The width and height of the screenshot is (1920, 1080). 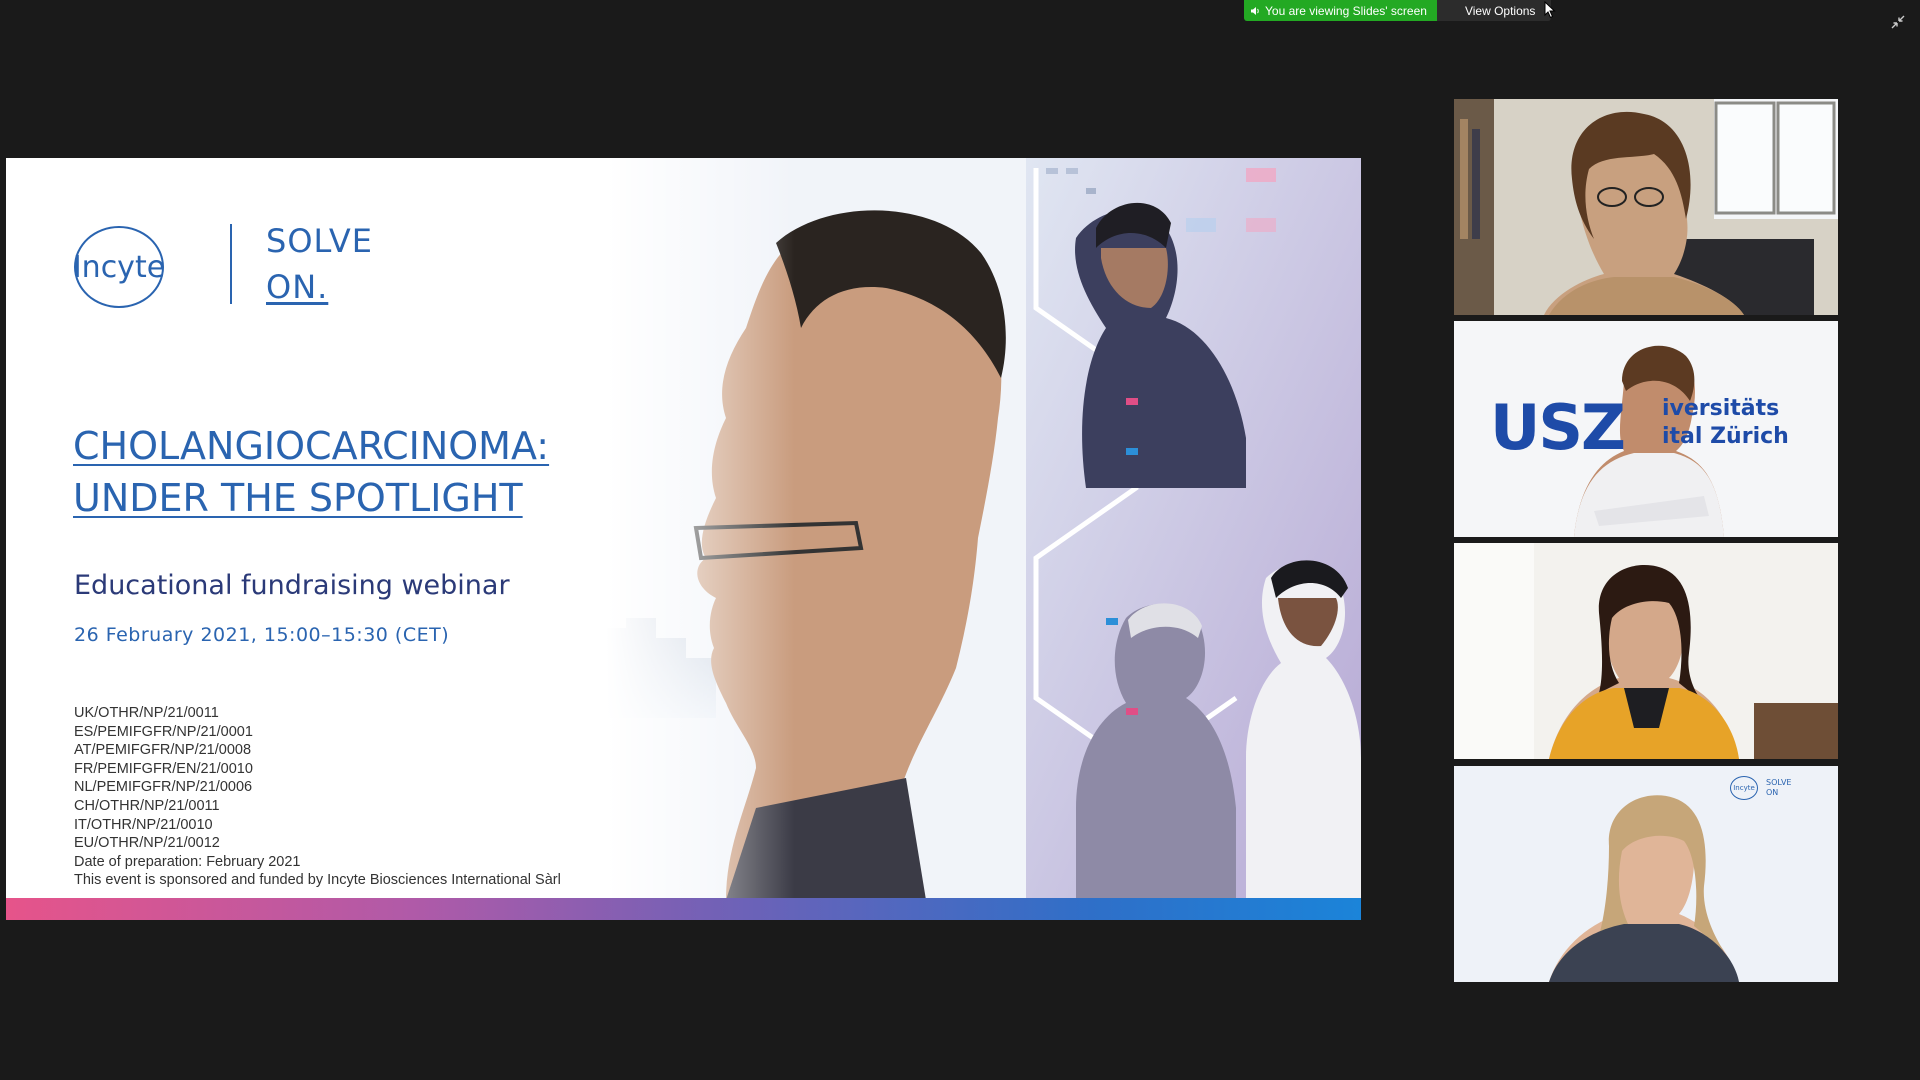 I want to click on slide-title: CHOLANGIOCARCINOMA: UNDER THE SPOTLIGHT, so click(x=311, y=472).